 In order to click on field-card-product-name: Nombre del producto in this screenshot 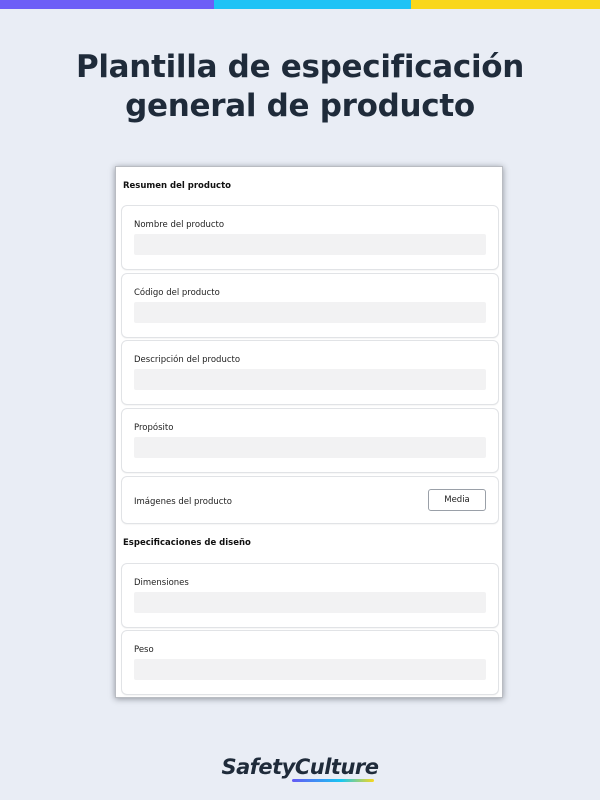, I will do `click(310, 237)`.